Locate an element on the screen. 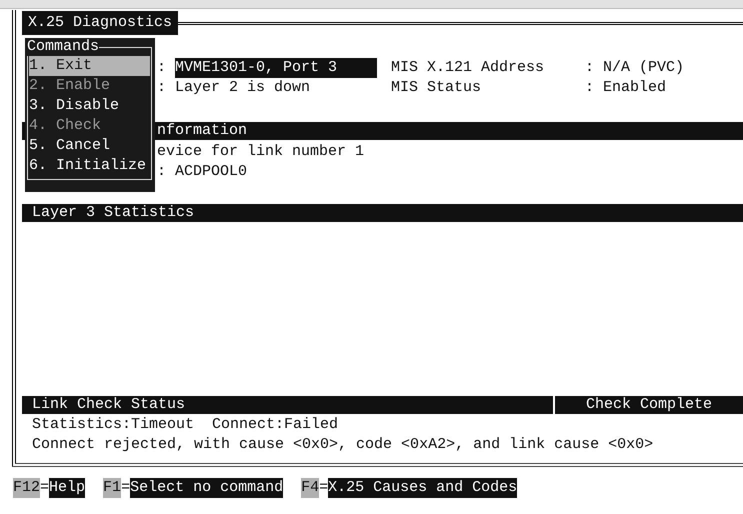  field-label: MIS X.121 Address is located at coordinates (468, 68).